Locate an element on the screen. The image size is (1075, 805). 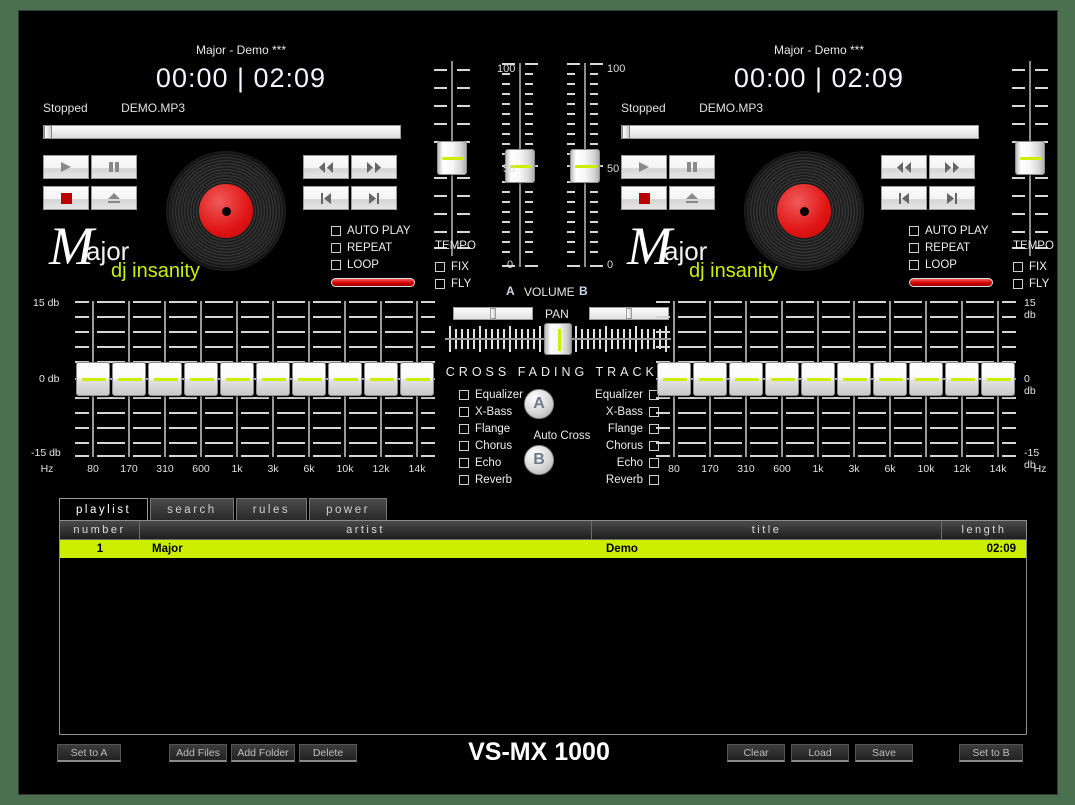
eq-left-thumb-10k is located at coordinates (345, 379).